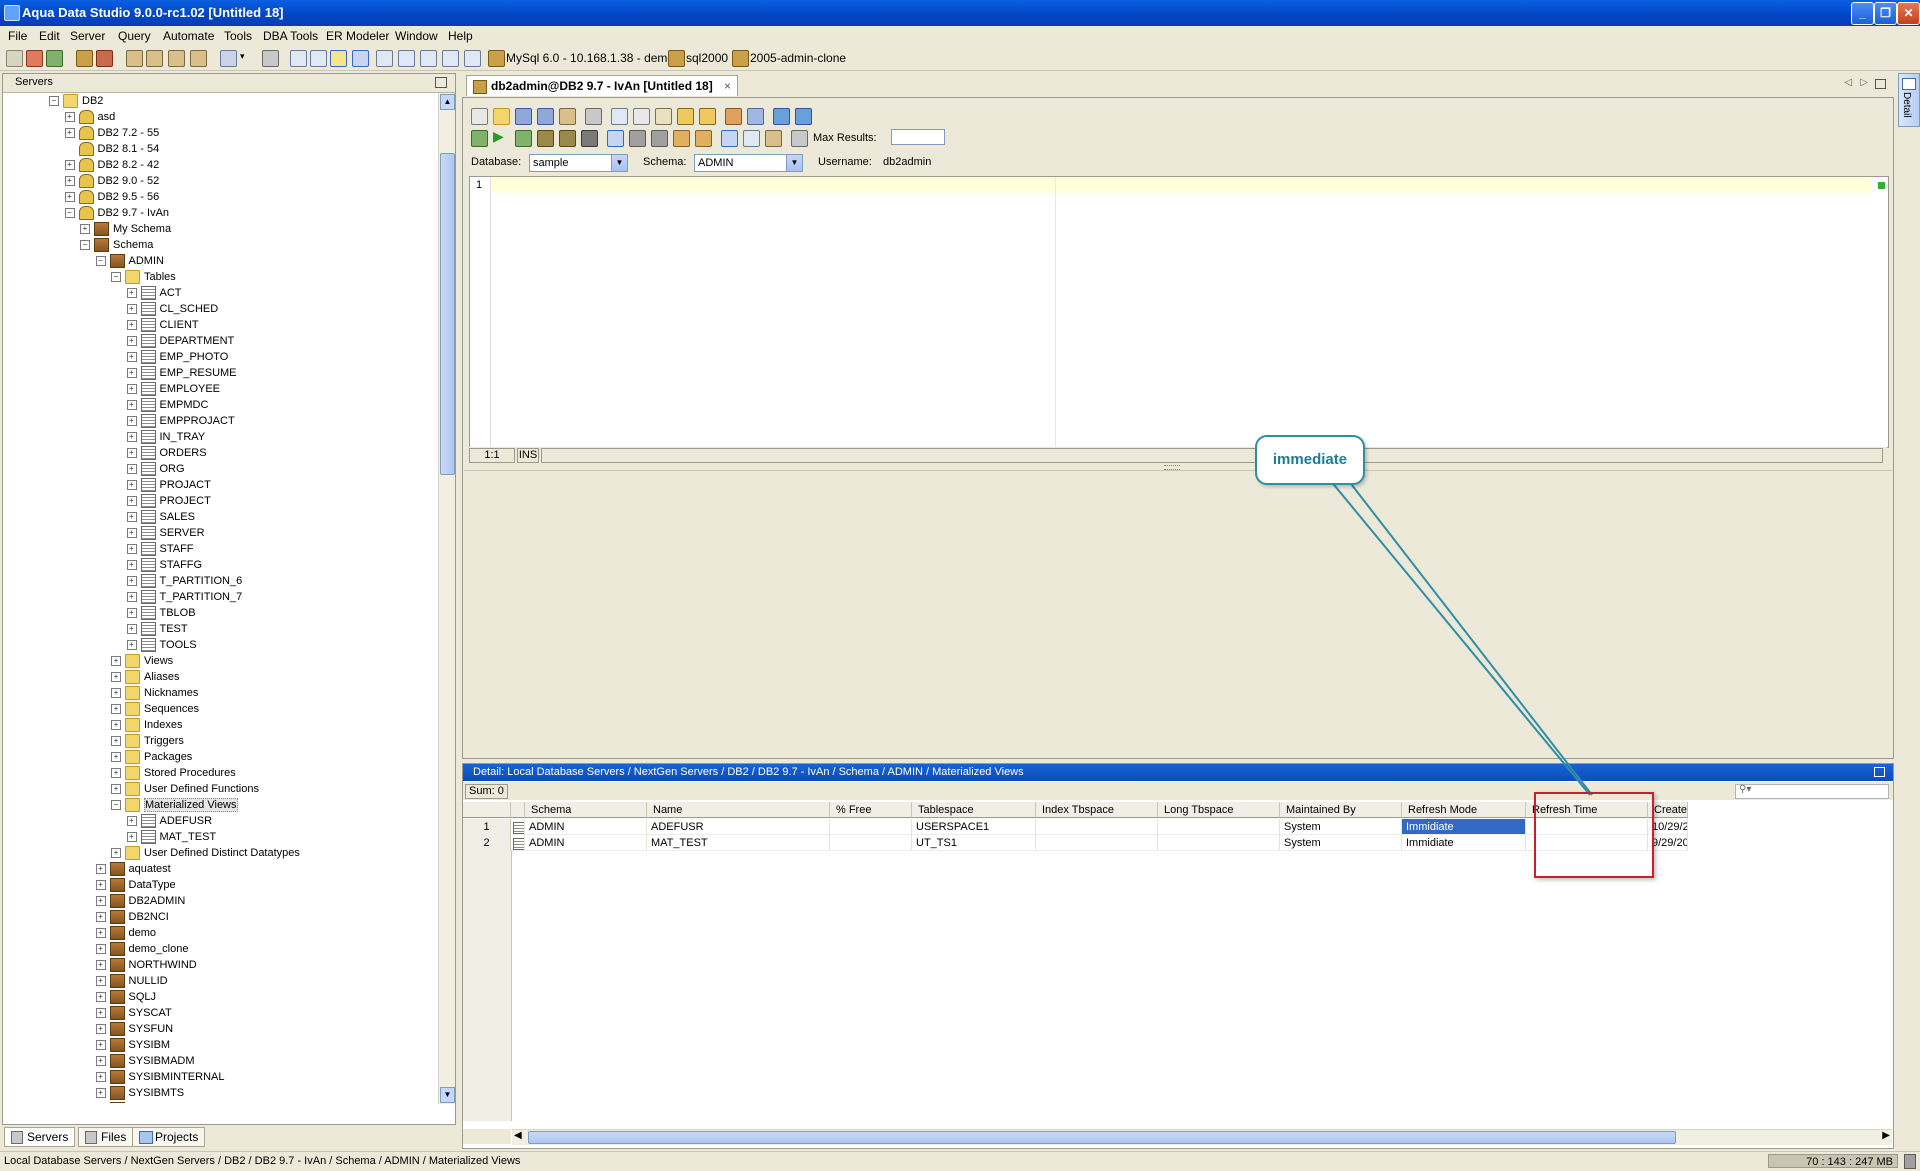  I want to click on tree-node: + T_PARTITION_7, so click(184, 597).